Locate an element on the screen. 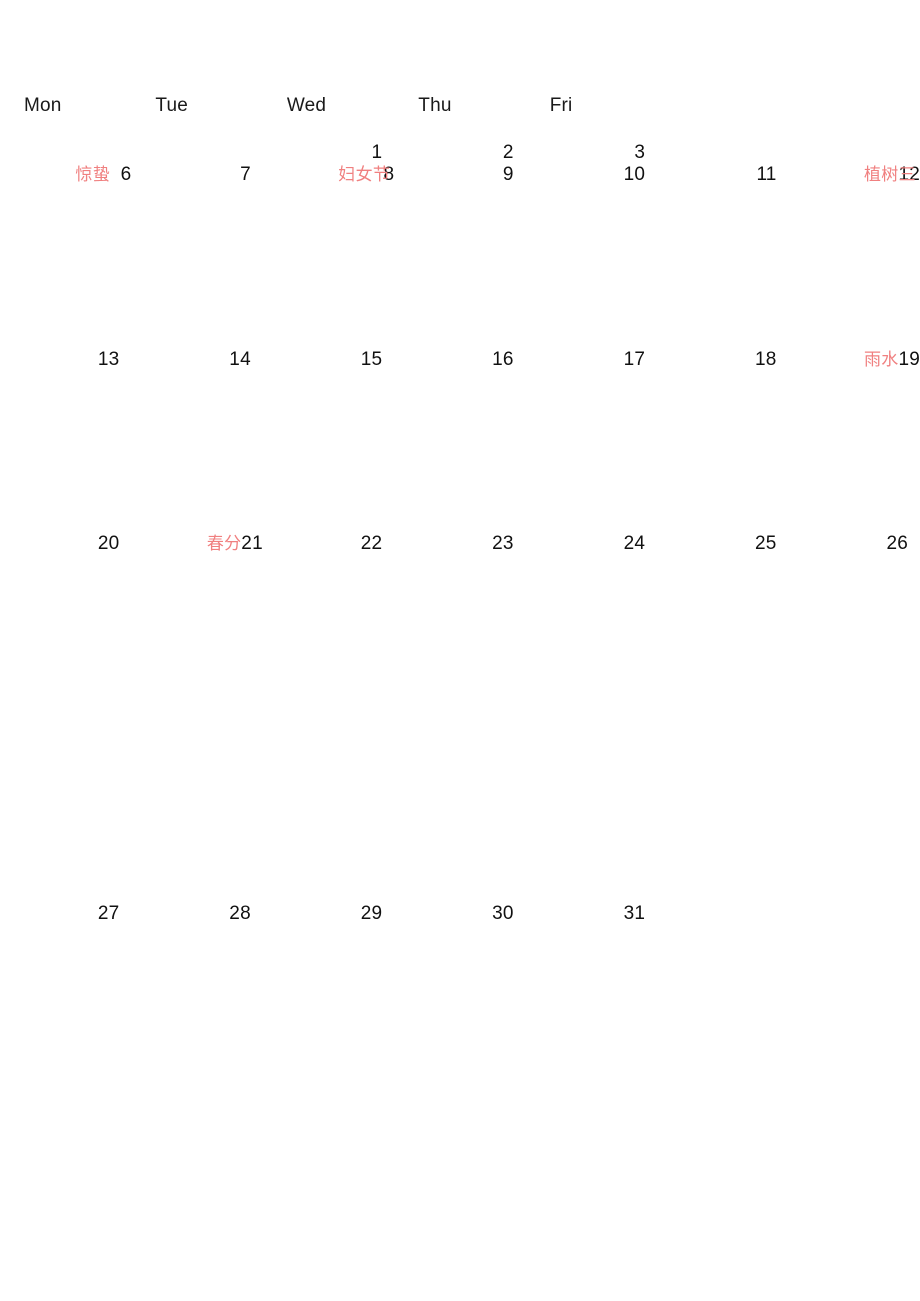  day-cell: 16 is located at coordinates (459, 360).